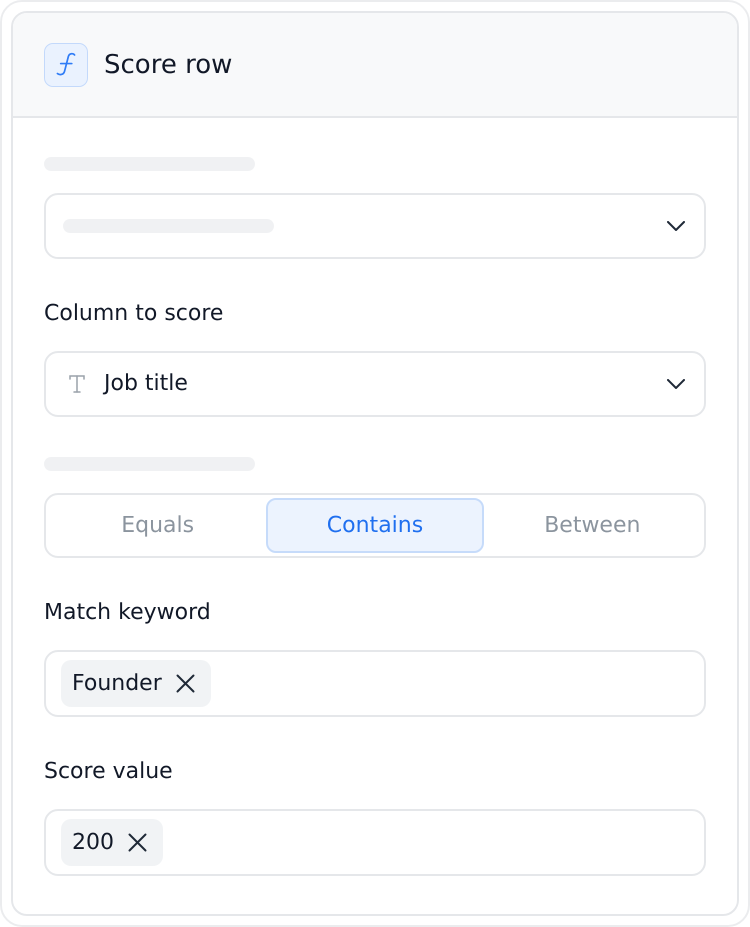 The height and width of the screenshot is (927, 750). Describe the element at coordinates (375, 525) in the screenshot. I see `segment-tab: Contains` at that location.